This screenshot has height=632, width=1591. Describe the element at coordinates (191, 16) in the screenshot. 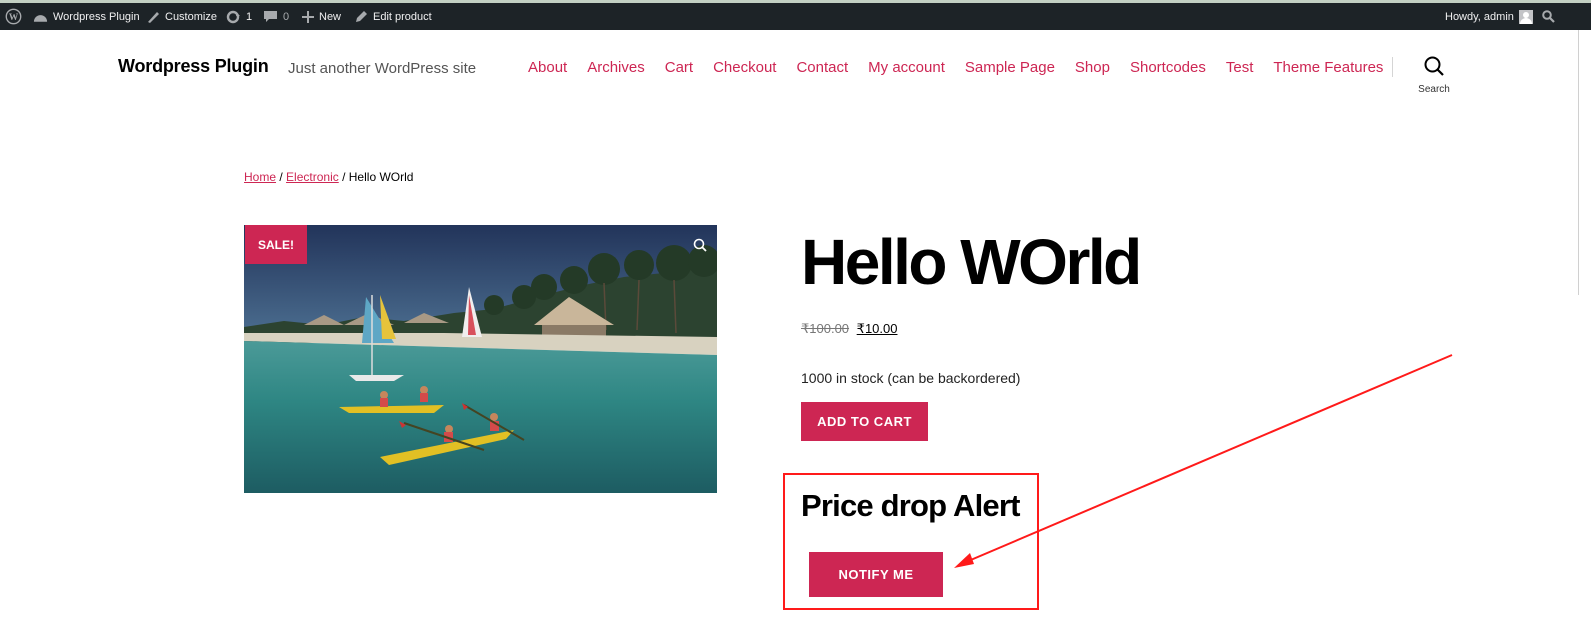

I see `customize-label: Customize` at that location.